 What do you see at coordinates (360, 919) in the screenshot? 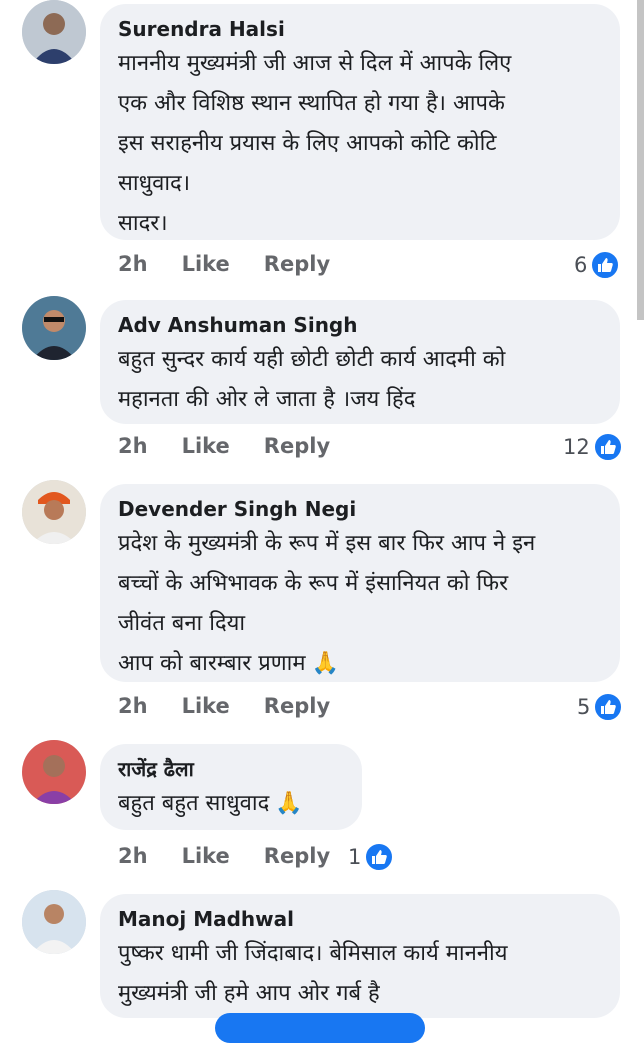
I see `comment-author: Manoj Madhwal` at bounding box center [360, 919].